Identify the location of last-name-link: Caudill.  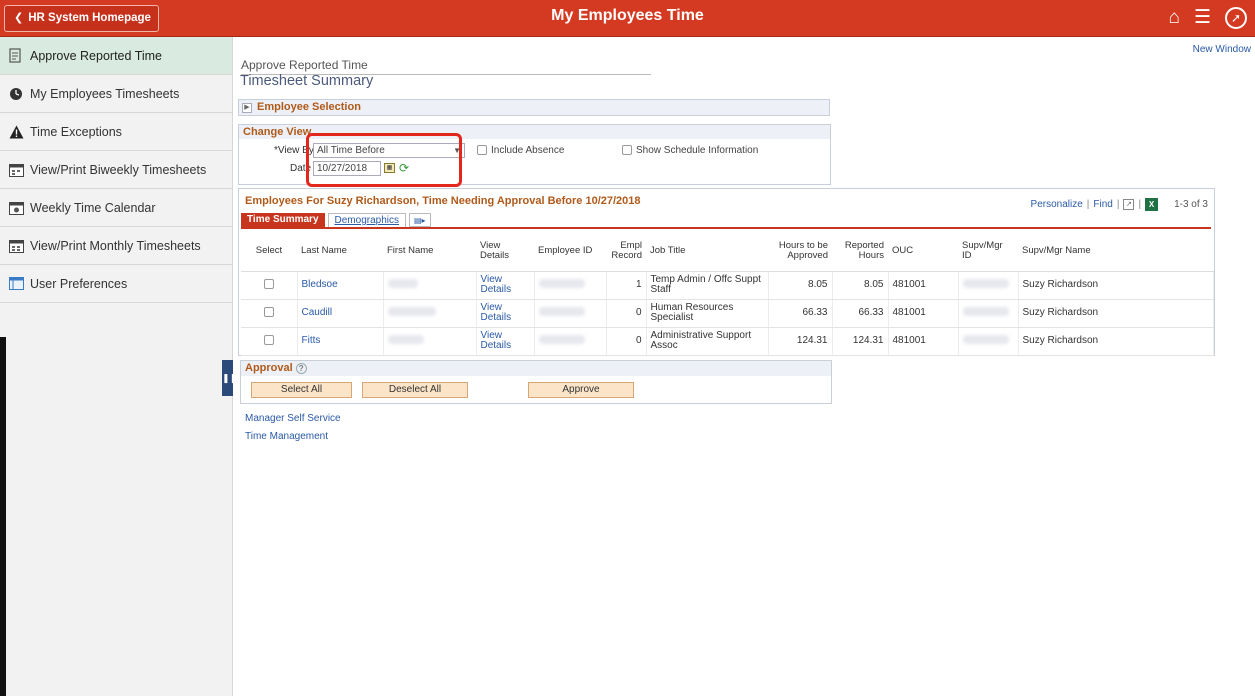
(317, 312).